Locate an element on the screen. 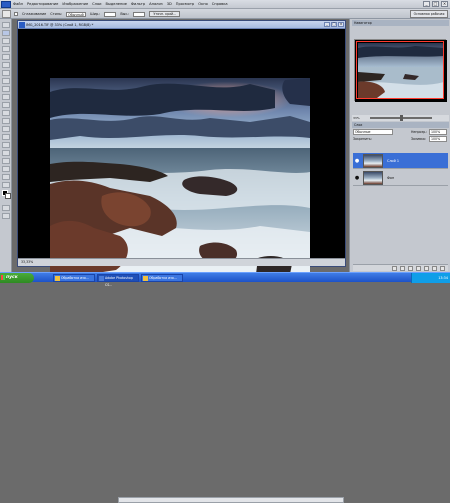 Image resolution: width=450 pixels, height=503 pixels. width-input is located at coordinates (110, 14).